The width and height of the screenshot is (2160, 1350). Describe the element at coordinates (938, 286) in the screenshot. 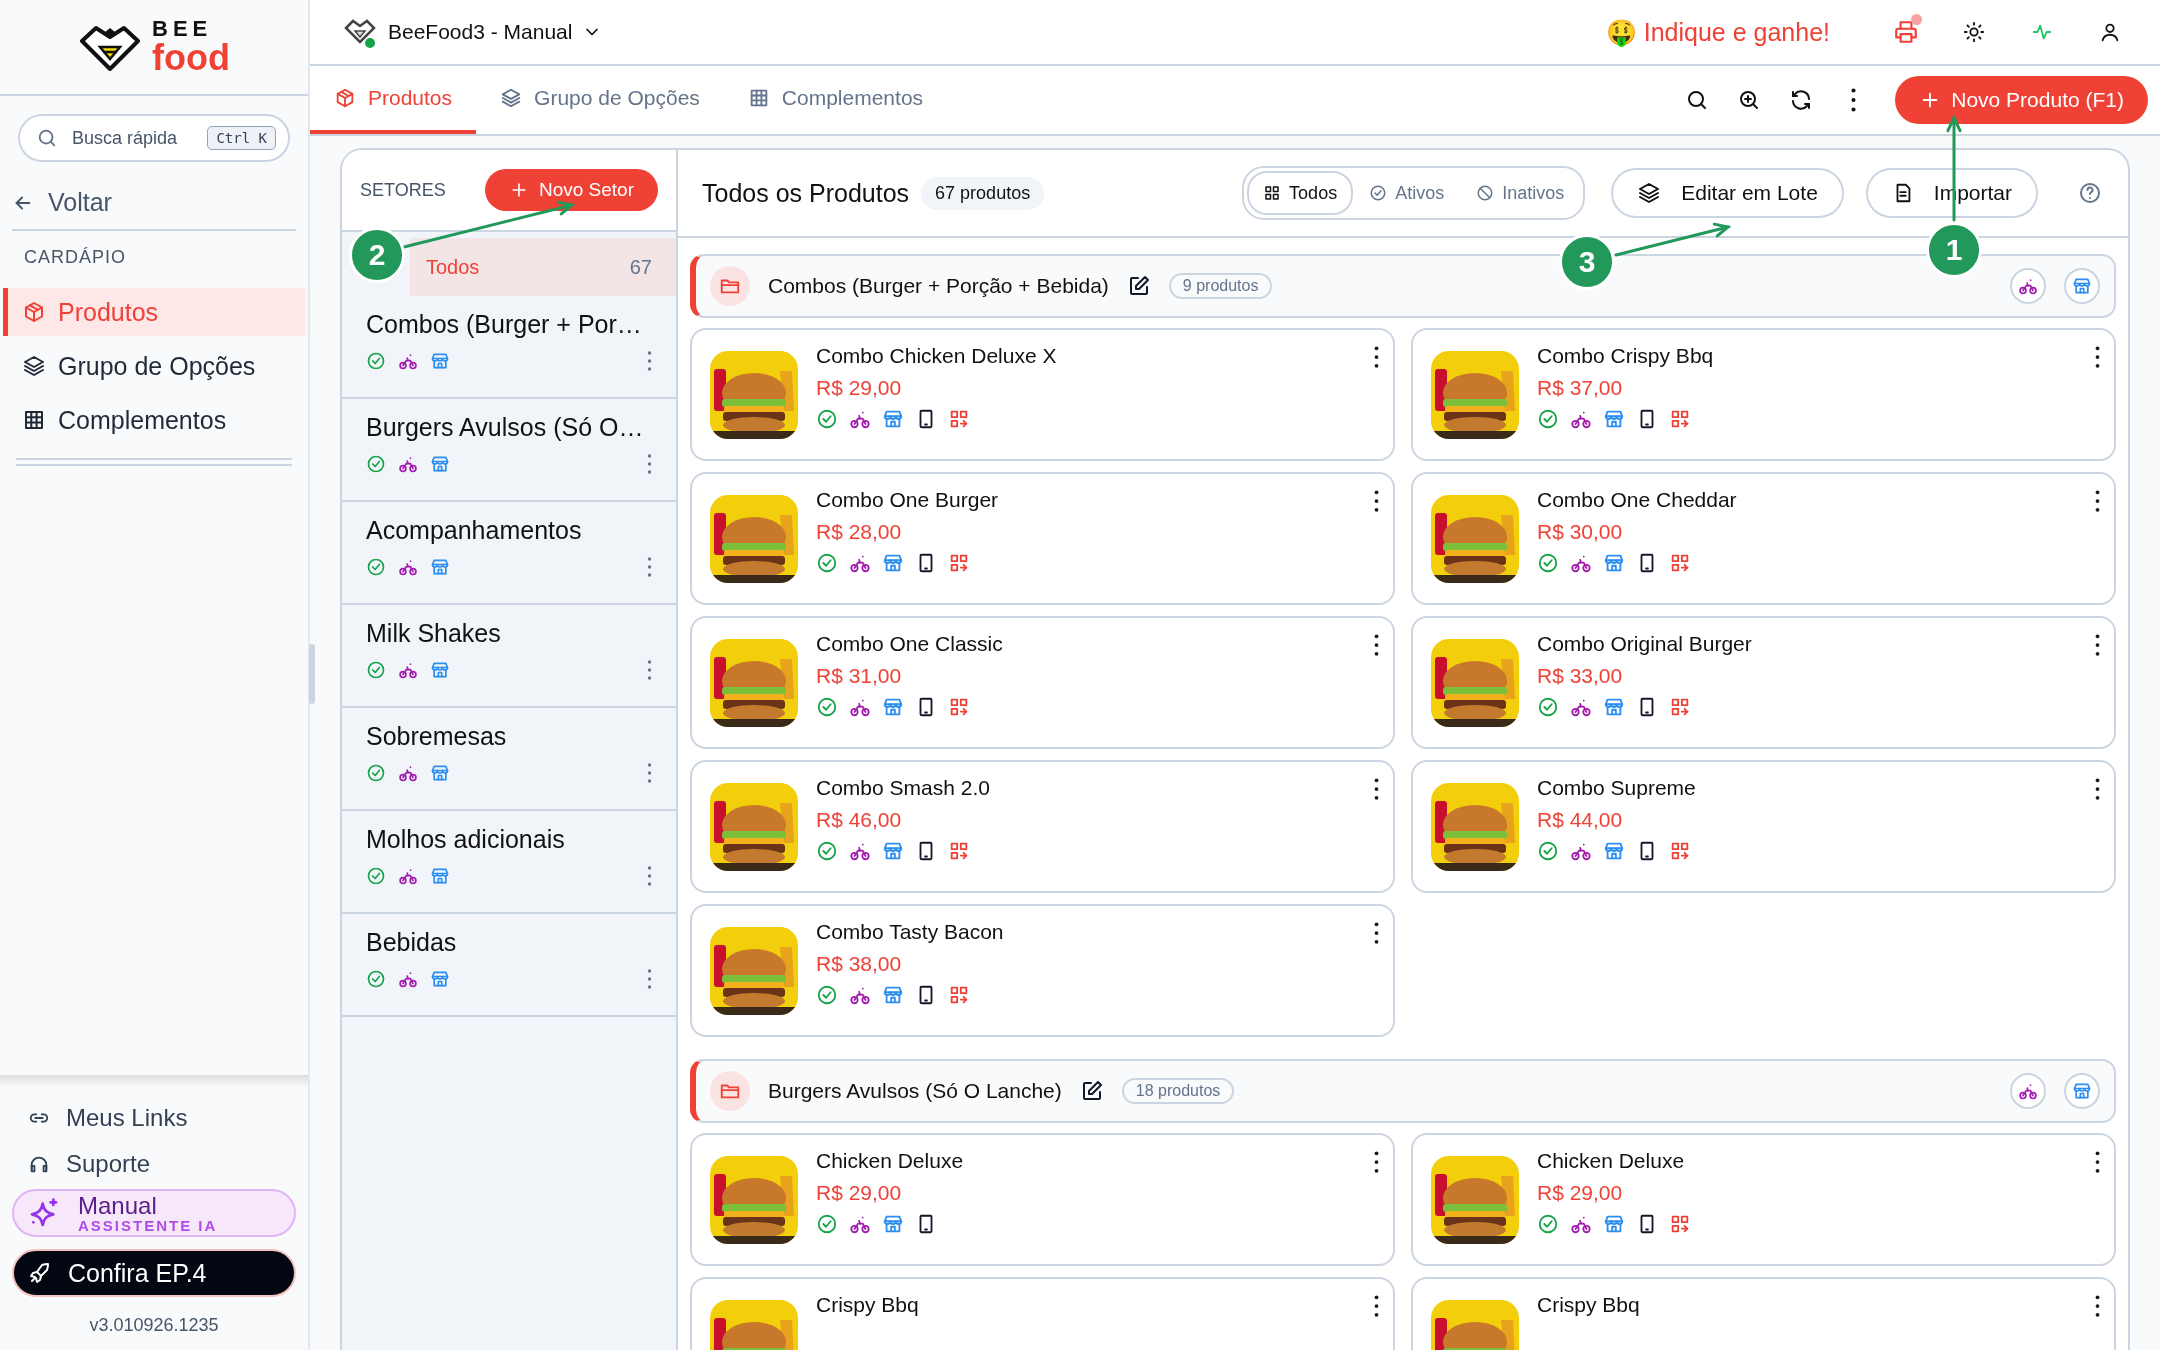

I see `group-name: Combos (Burger + Porção + Bebida)` at that location.